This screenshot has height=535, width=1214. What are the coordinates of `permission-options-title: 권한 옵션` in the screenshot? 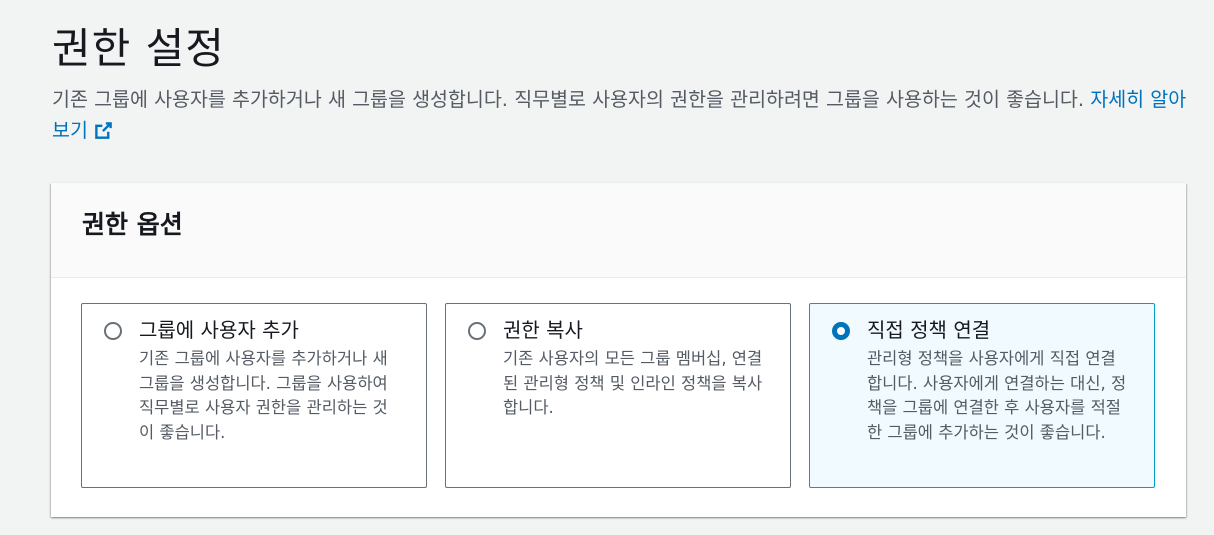 It's located at (132, 224).